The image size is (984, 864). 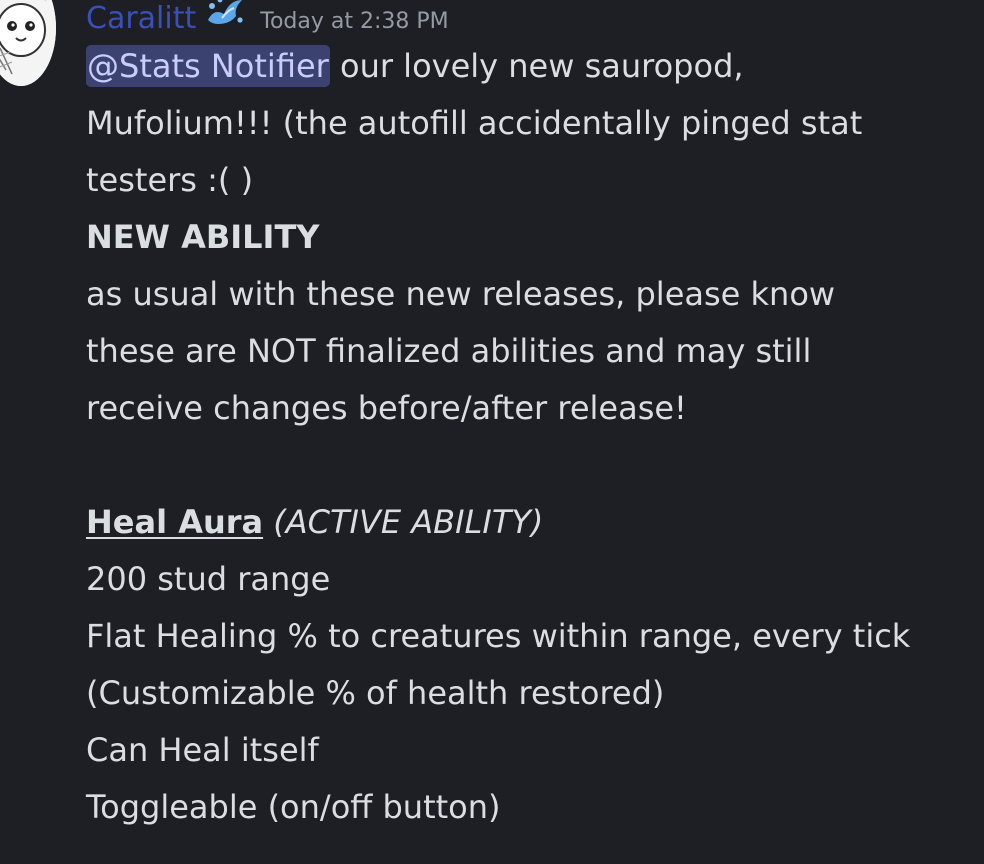 I want to click on content-line-1: @Stats Notifier our lovely new sauropod,, so click(x=531, y=66).